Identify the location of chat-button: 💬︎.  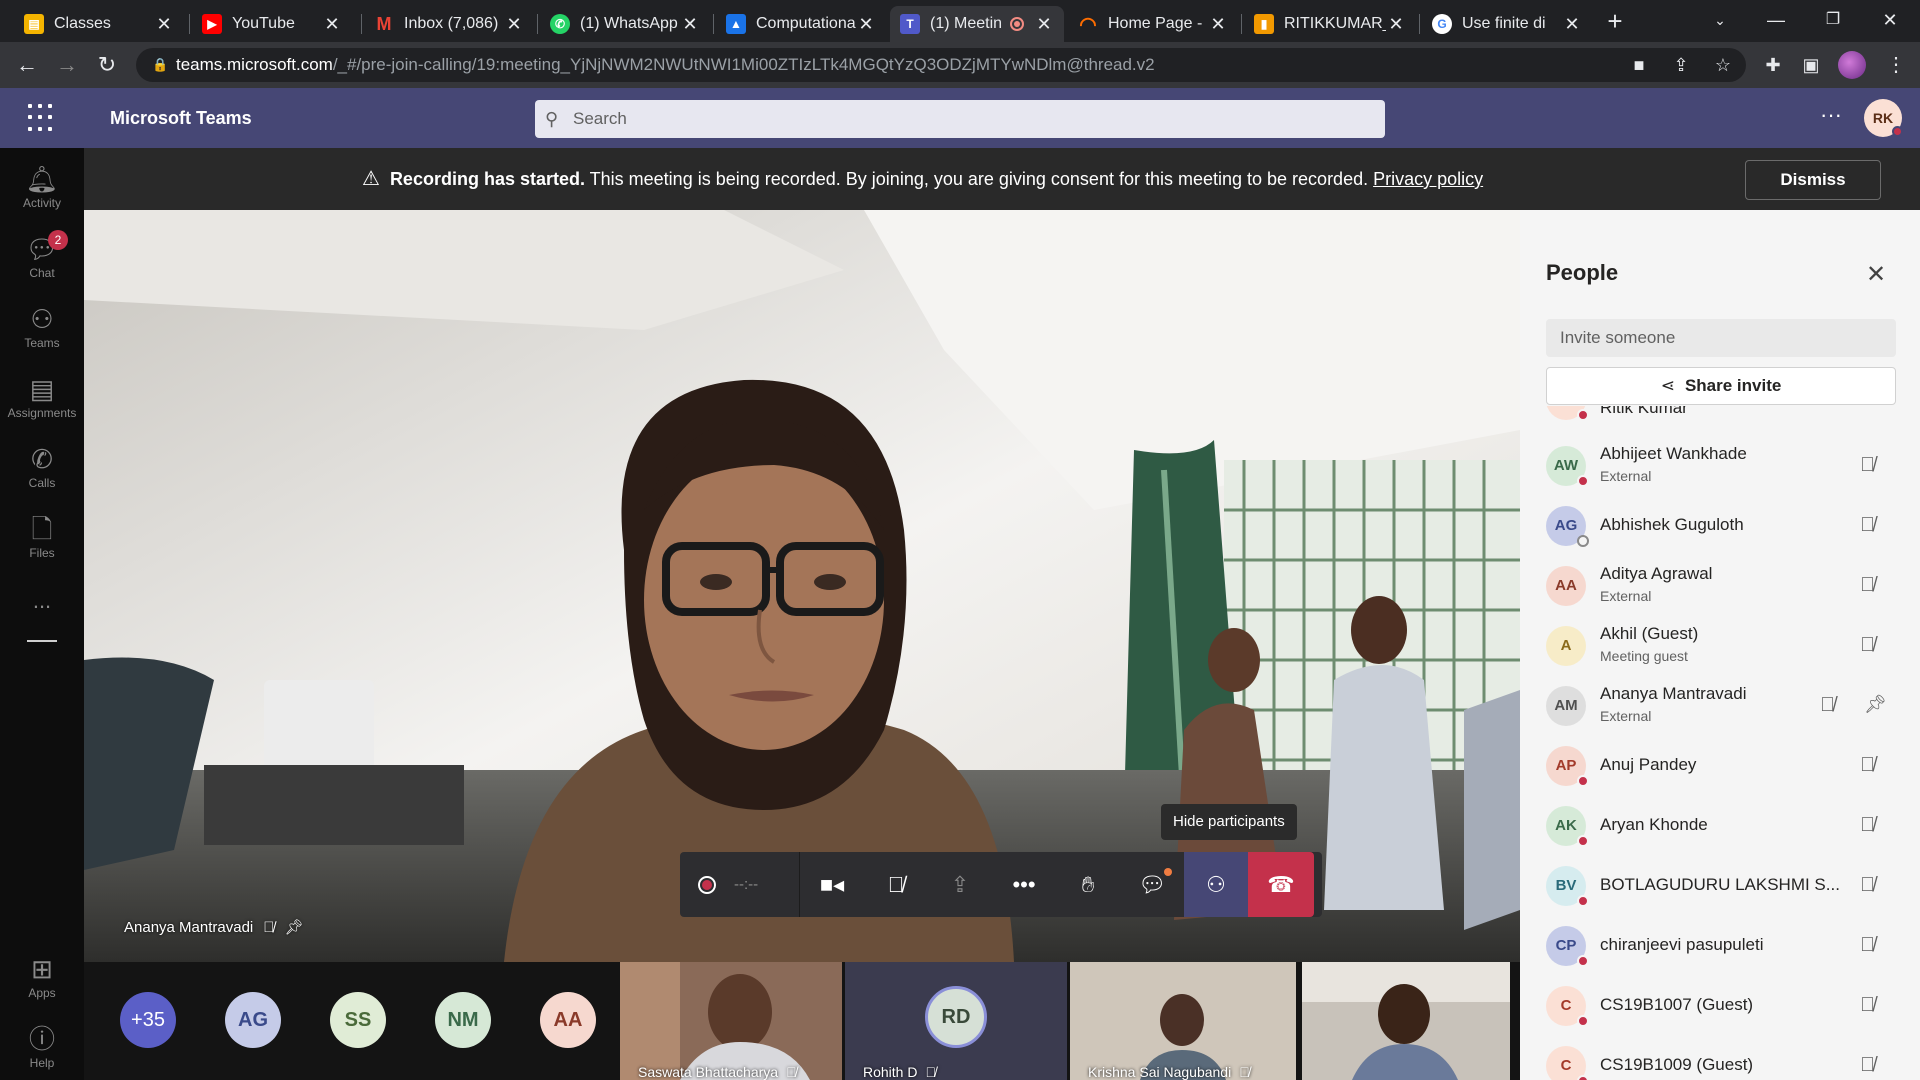
(1152, 884).